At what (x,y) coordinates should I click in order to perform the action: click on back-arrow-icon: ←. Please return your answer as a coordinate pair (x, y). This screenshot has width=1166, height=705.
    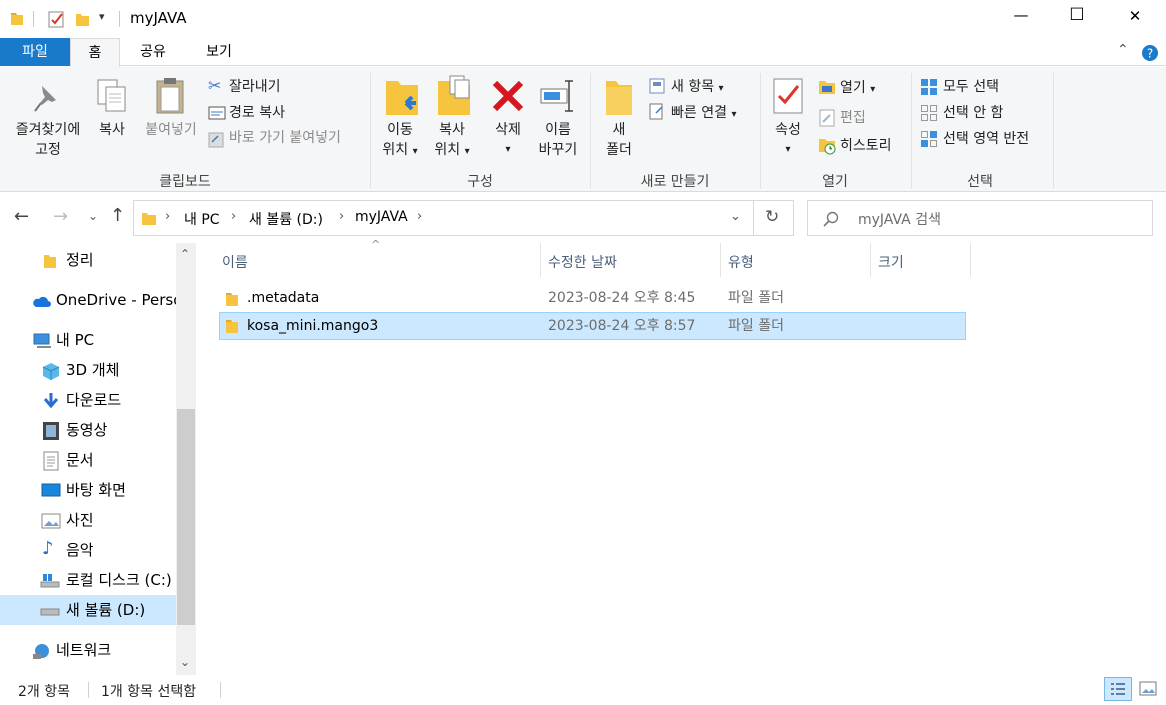
    Looking at the image, I should click on (21, 216).